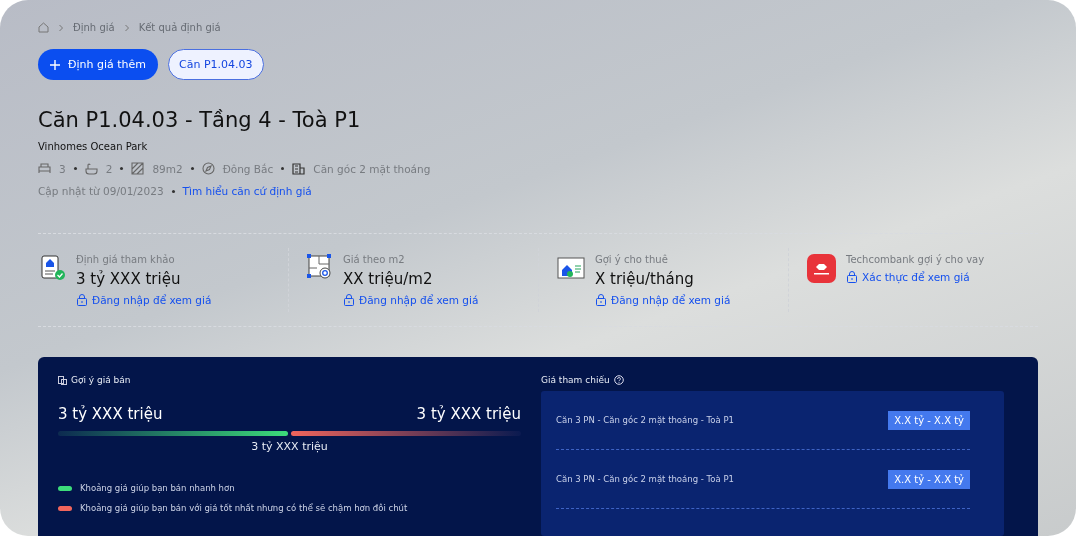  What do you see at coordinates (44, 168) in the screenshot?
I see `bed-icon` at bounding box center [44, 168].